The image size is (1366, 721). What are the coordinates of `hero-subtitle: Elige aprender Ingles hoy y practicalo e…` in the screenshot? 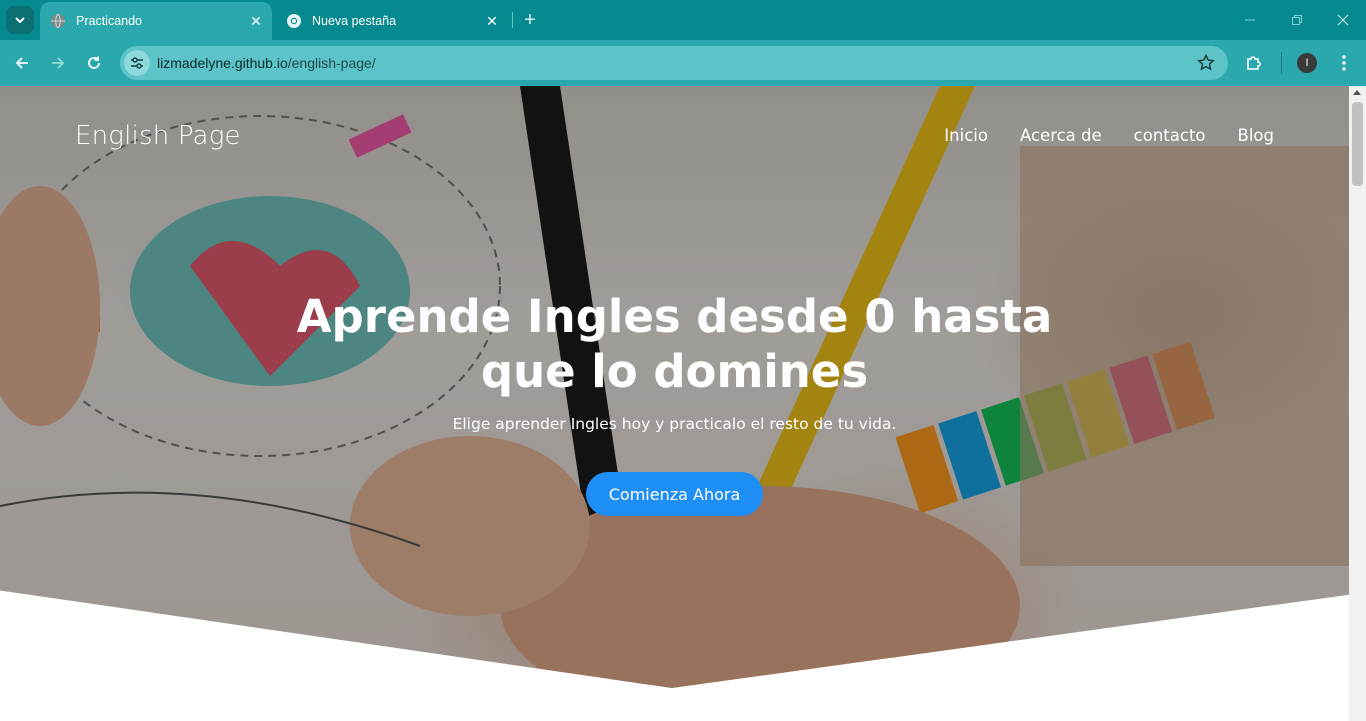 It's located at (674, 424).